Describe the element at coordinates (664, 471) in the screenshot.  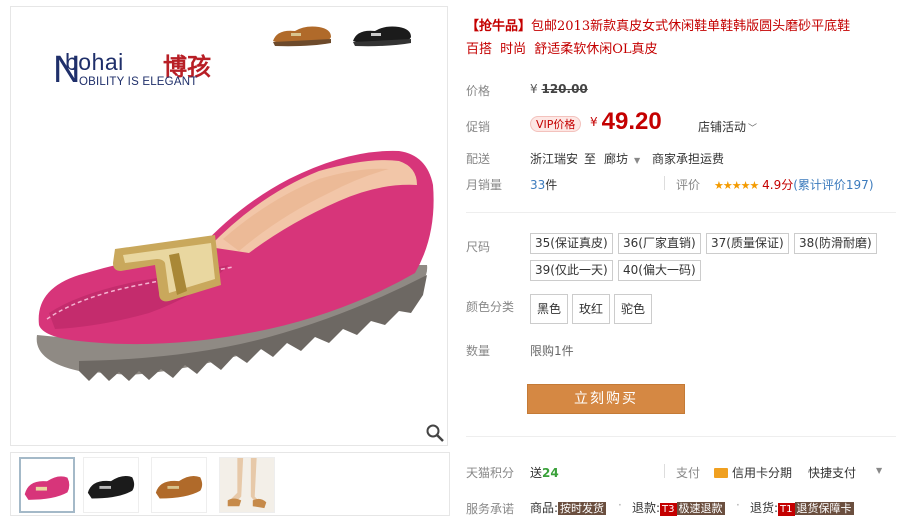
I see `points-divider` at that location.